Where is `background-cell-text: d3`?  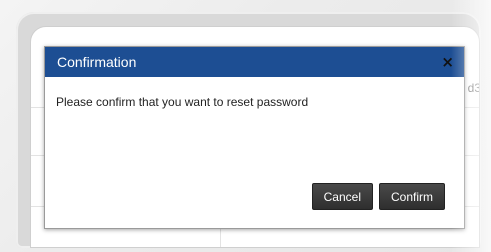 background-cell-text: d3 is located at coordinates (473, 88).